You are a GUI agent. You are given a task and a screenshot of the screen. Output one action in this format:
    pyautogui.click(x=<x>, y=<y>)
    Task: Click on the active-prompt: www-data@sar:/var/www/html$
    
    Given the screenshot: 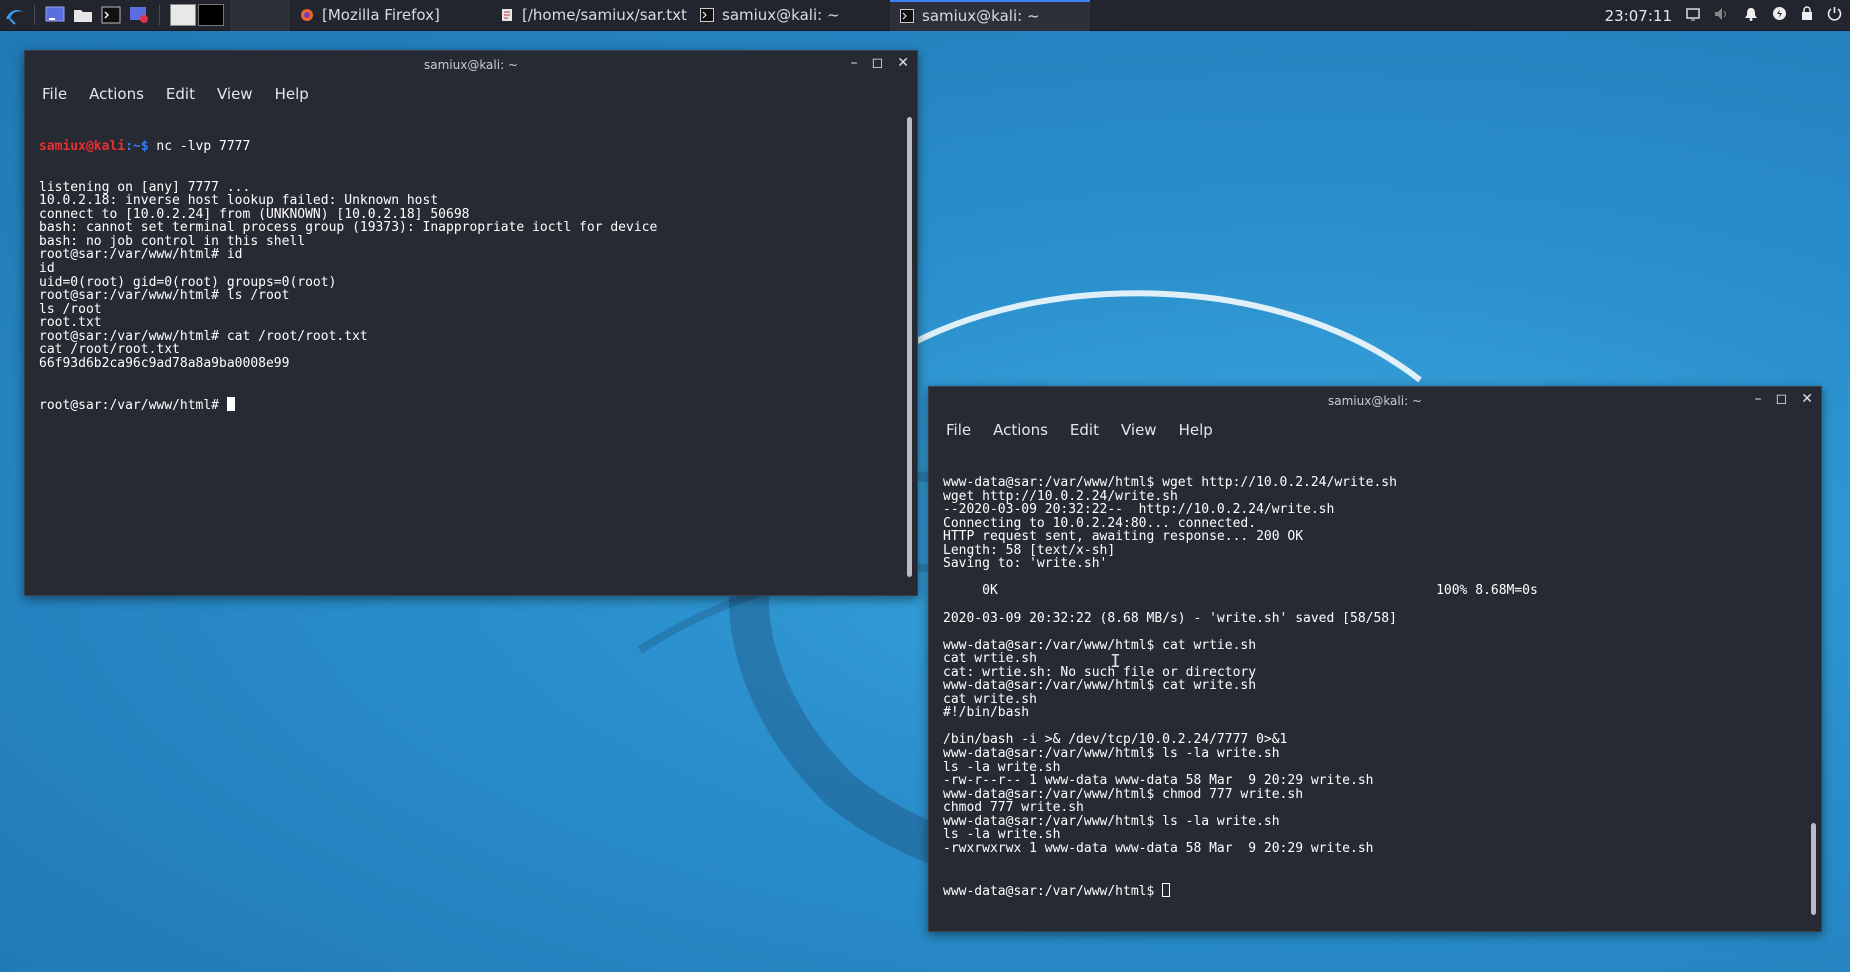 What is the action you would take?
    pyautogui.click(x=1053, y=891)
    